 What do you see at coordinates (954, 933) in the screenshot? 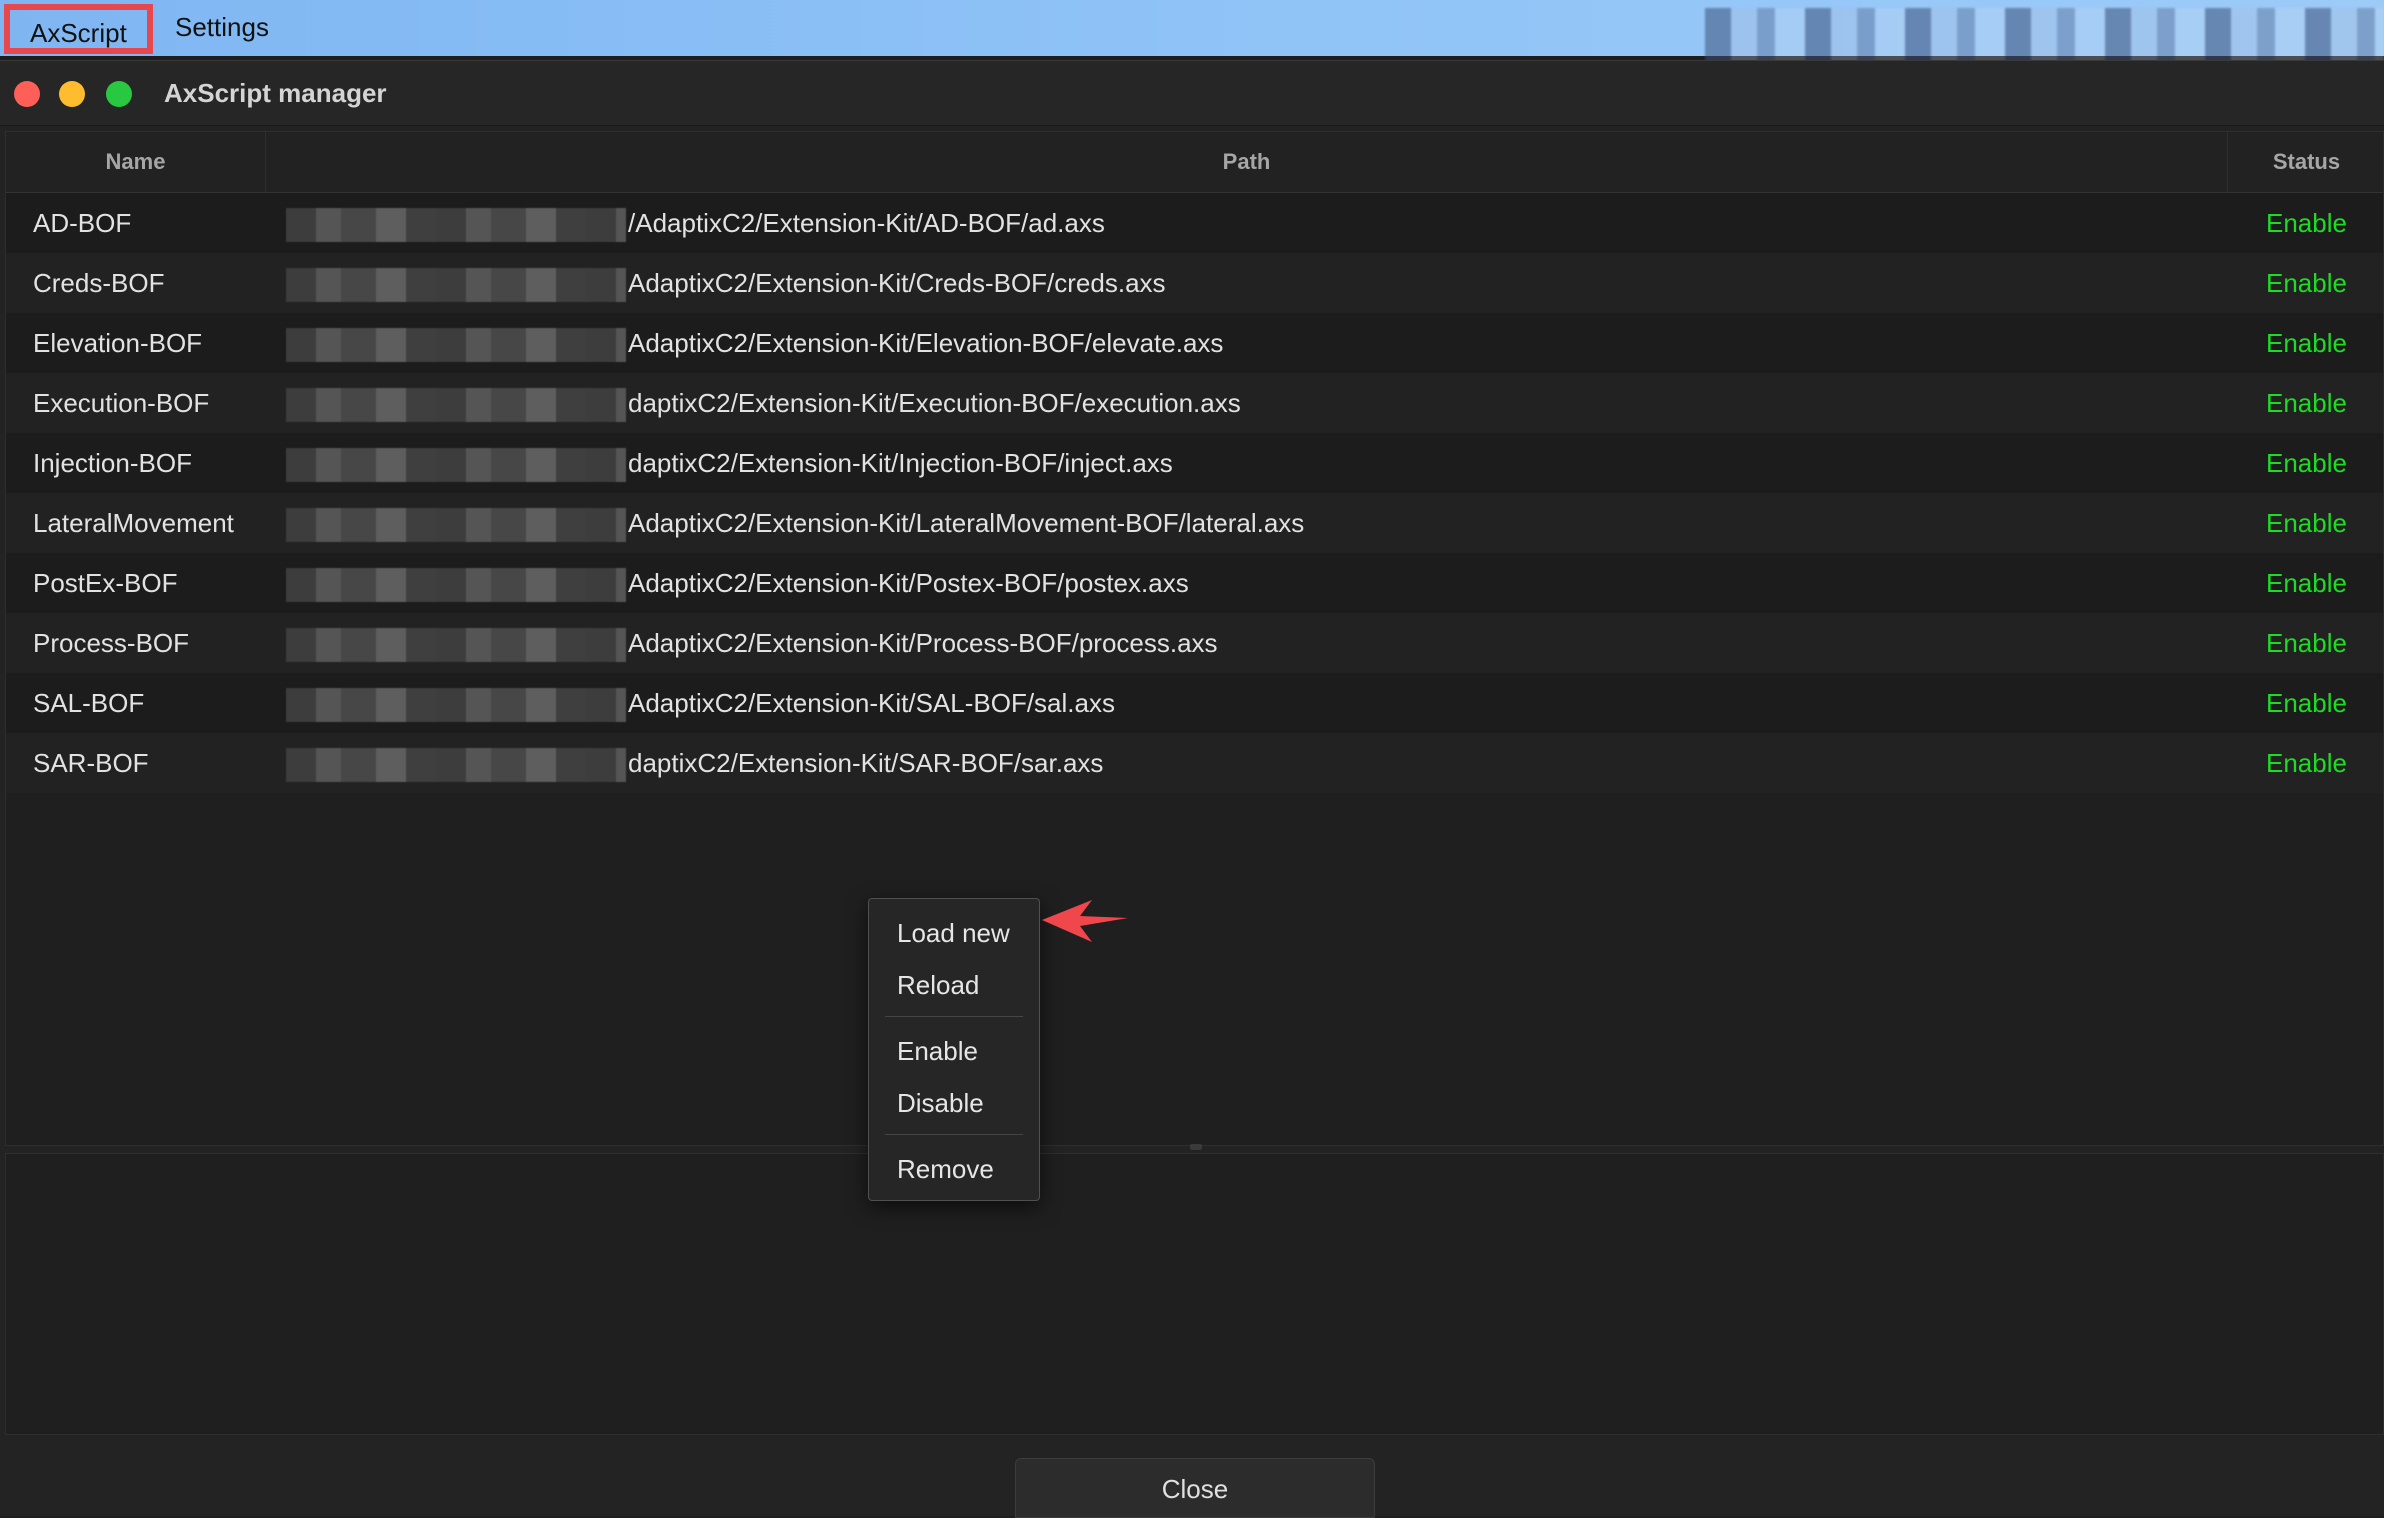
I see `menu-item-load-new: Load new` at bounding box center [954, 933].